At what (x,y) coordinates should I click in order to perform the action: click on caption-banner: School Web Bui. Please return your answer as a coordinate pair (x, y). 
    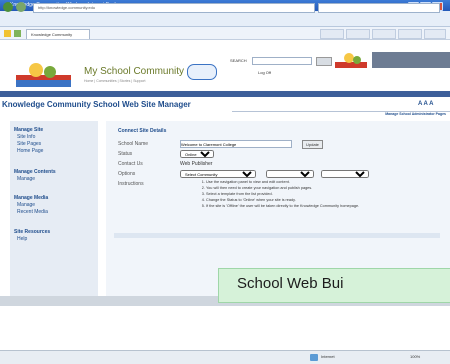
    Looking at the image, I should click on (334, 285).